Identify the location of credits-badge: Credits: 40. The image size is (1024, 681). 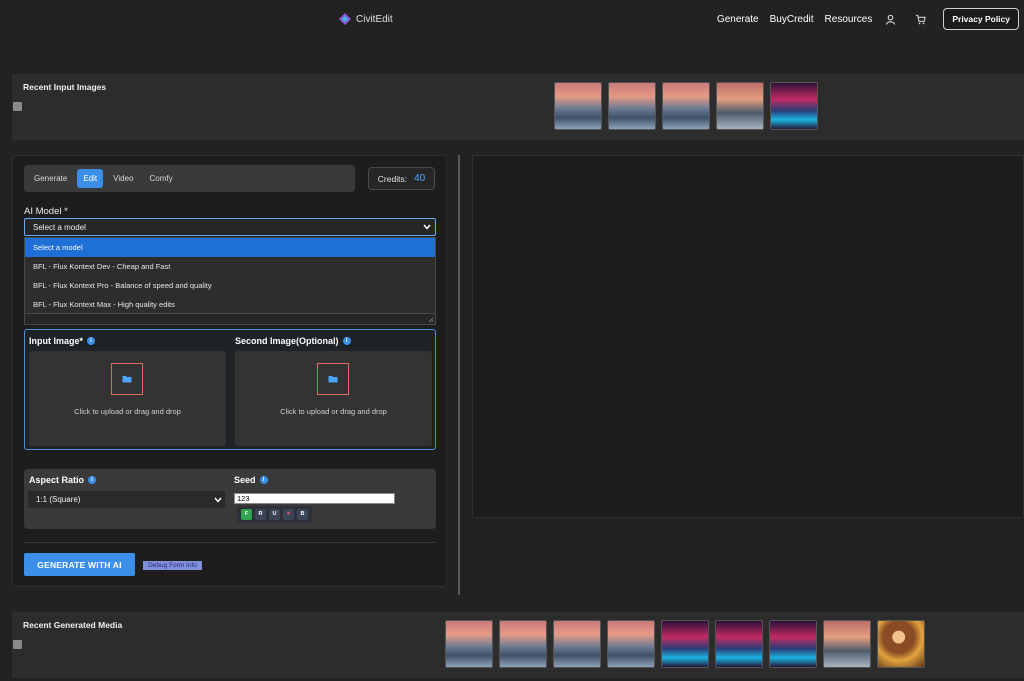
(401, 178).